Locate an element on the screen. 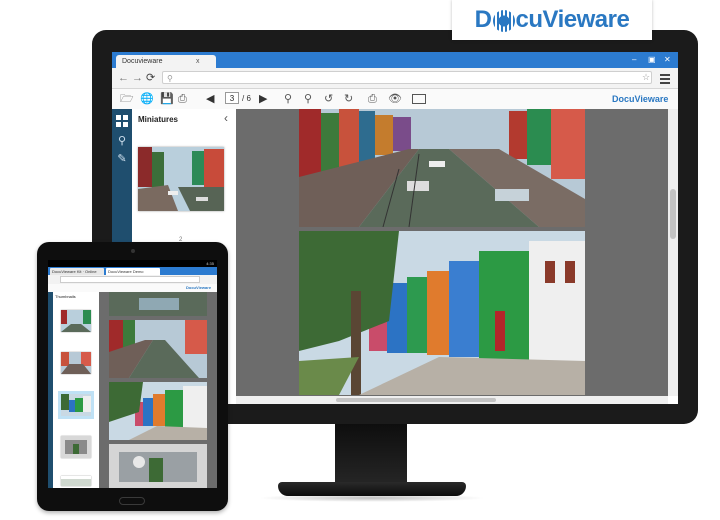  browser-tab-bar: Docuvieware x – ▣ ✕ is located at coordinates (395, 60).